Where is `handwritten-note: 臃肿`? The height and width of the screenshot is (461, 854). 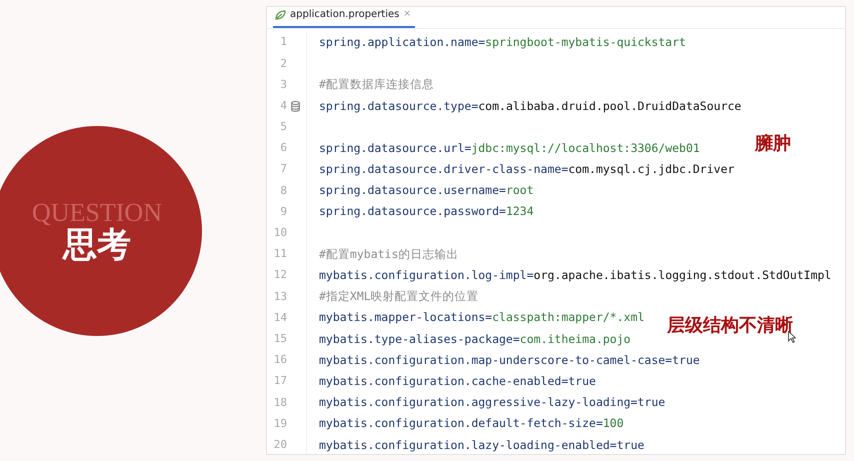
handwritten-note: 臃肿 is located at coordinates (773, 144).